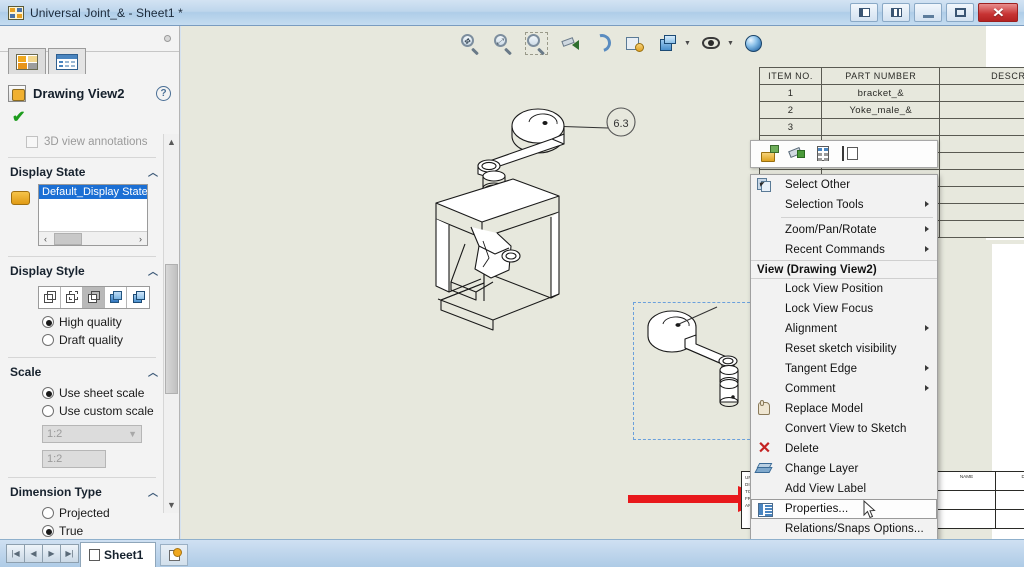  What do you see at coordinates (844, 429) in the screenshot?
I see `menu-item-convert-view-to-sketch: Convert View to Sketch` at bounding box center [844, 429].